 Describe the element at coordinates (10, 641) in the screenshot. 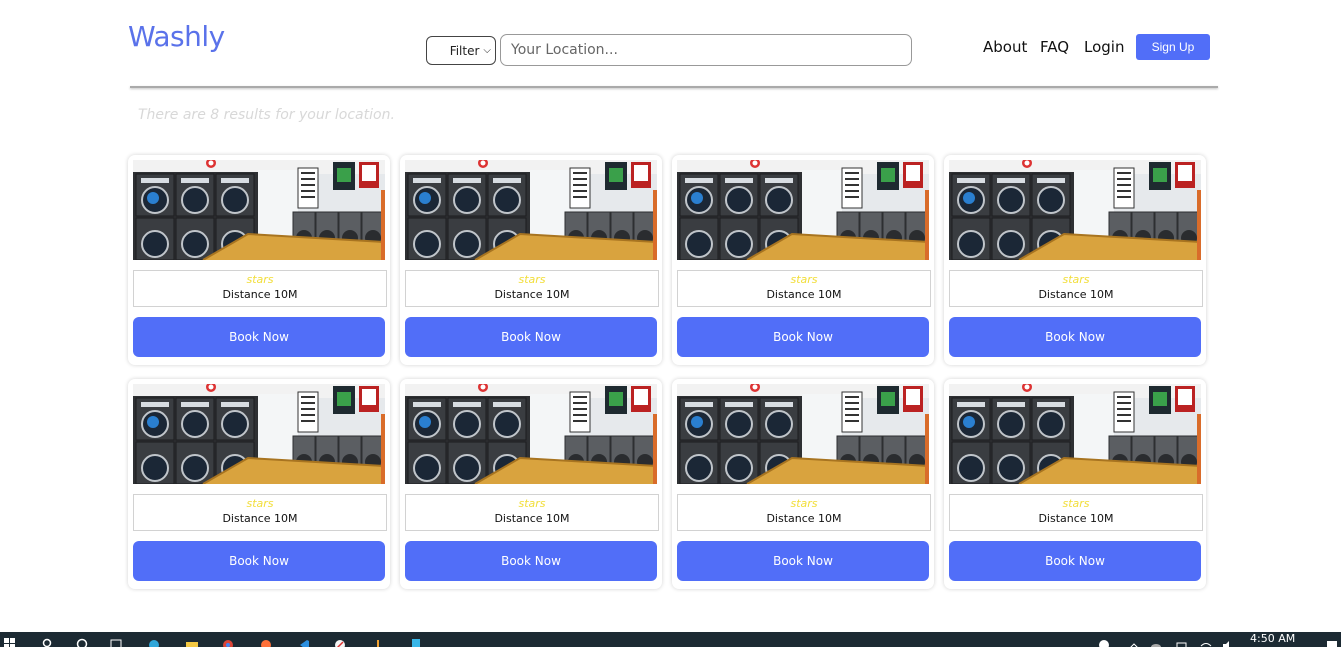

I see `windows-start-icon` at that location.